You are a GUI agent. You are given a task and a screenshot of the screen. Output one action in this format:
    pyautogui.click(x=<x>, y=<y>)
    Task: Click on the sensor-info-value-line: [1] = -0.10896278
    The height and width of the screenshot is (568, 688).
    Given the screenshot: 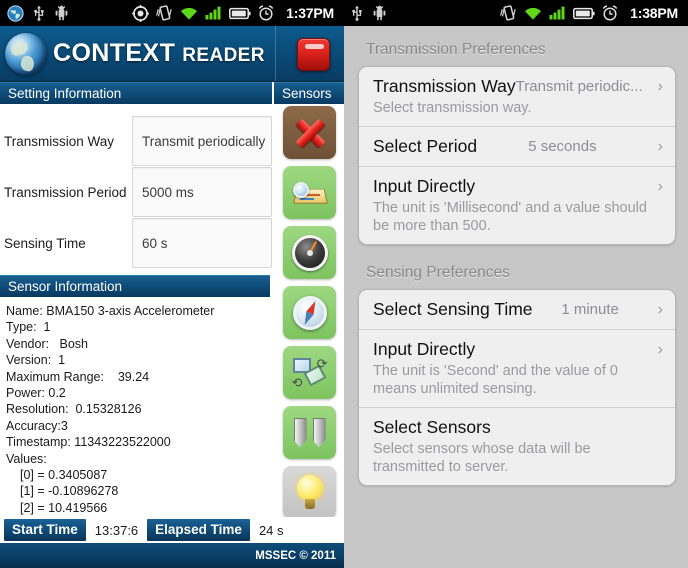 What is the action you would take?
    pyautogui.click(x=69, y=491)
    